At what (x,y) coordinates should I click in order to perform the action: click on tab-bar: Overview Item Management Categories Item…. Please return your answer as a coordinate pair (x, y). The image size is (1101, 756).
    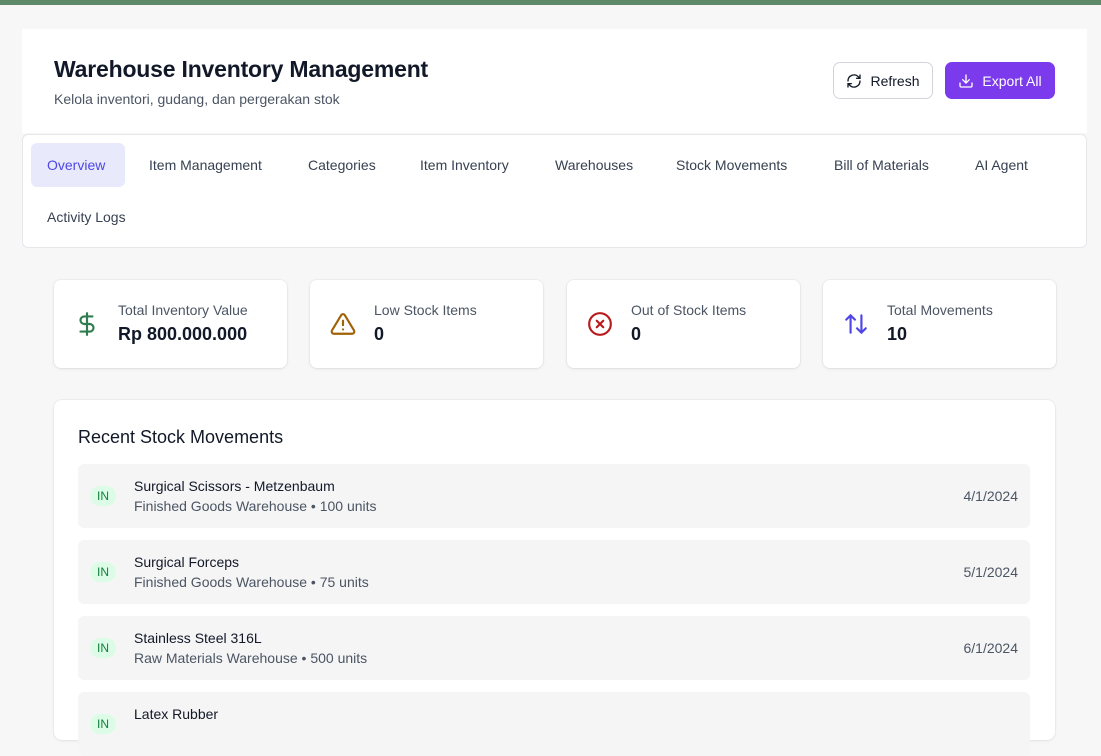
    Looking at the image, I should click on (554, 191).